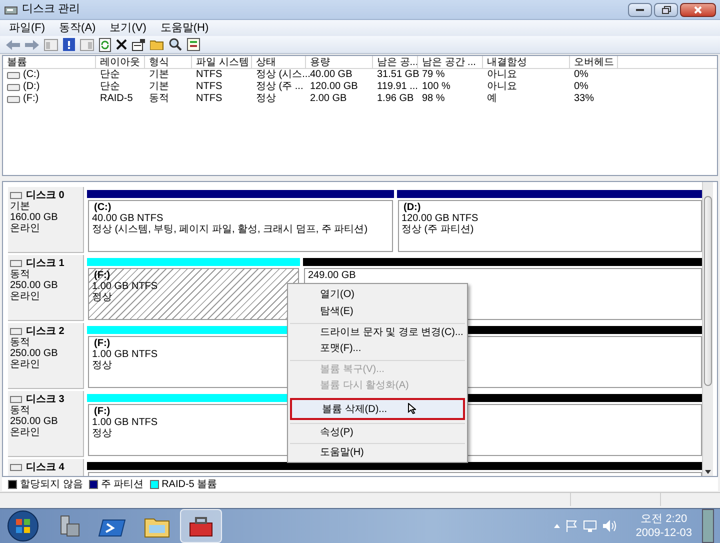  I want to click on table-cell: 아니요, so click(502, 75).